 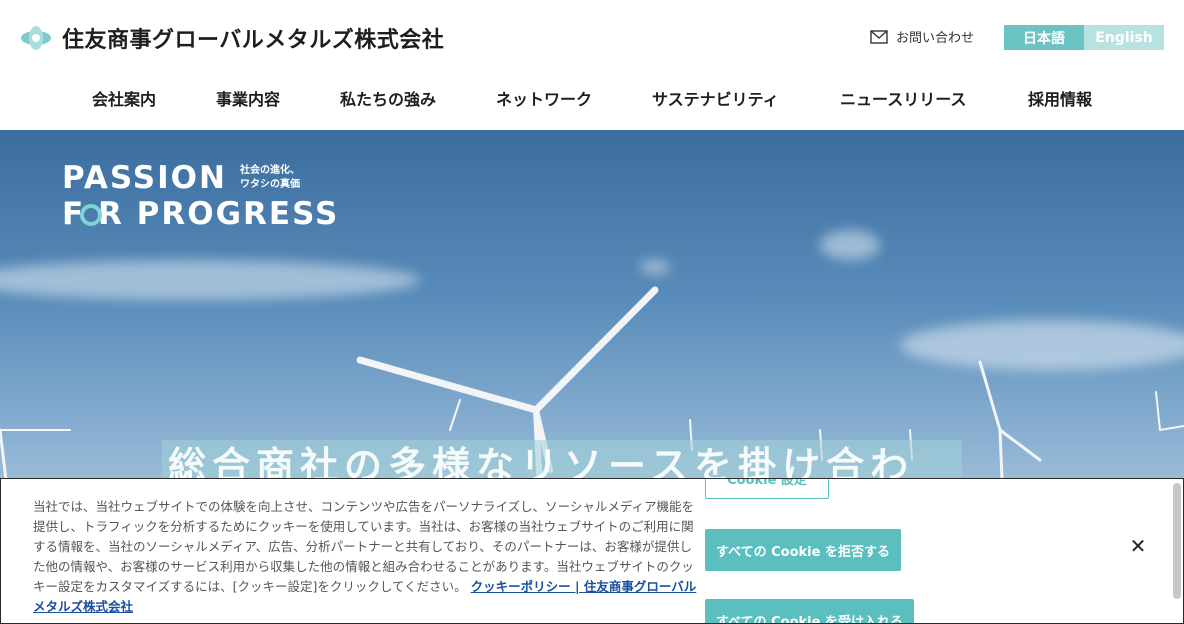 What do you see at coordinates (544, 98) in the screenshot?
I see `nav-item-network: ネットワーク` at bounding box center [544, 98].